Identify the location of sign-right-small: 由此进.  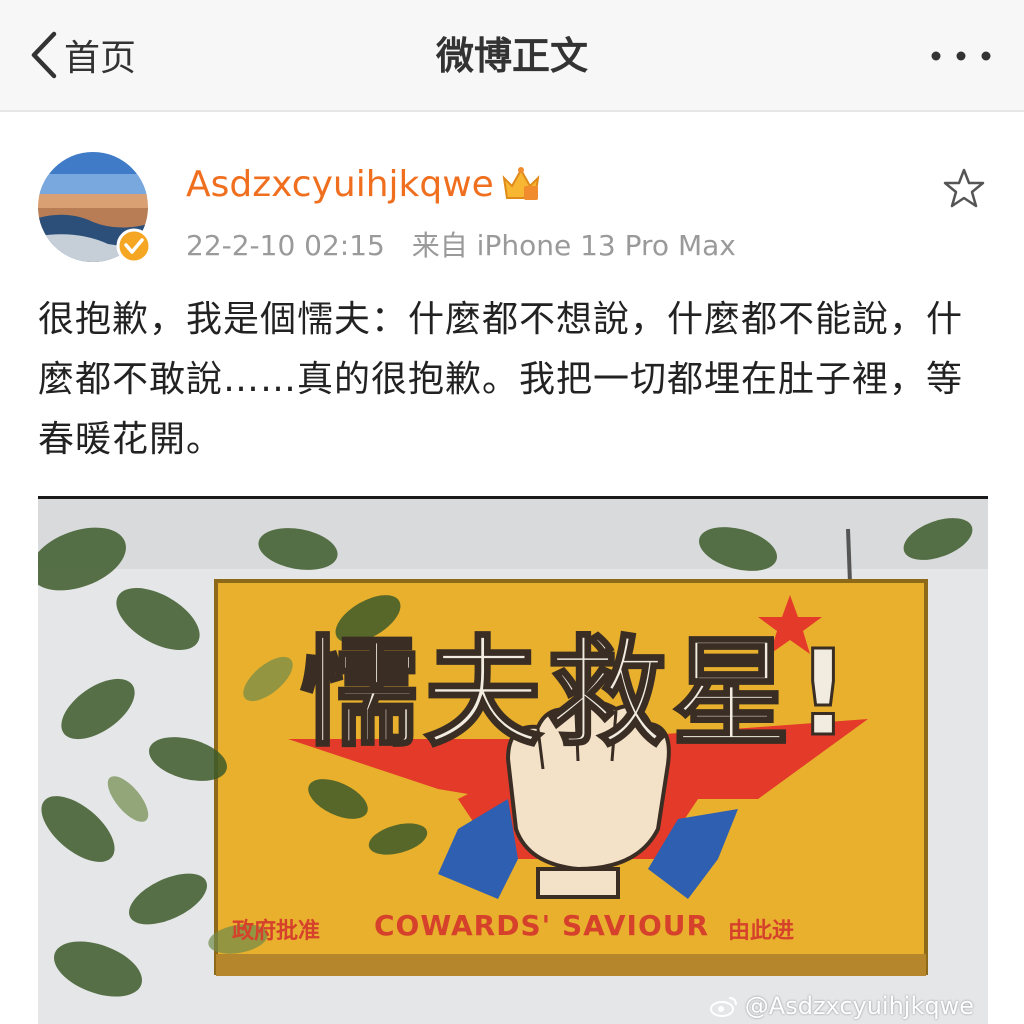
(761, 931).